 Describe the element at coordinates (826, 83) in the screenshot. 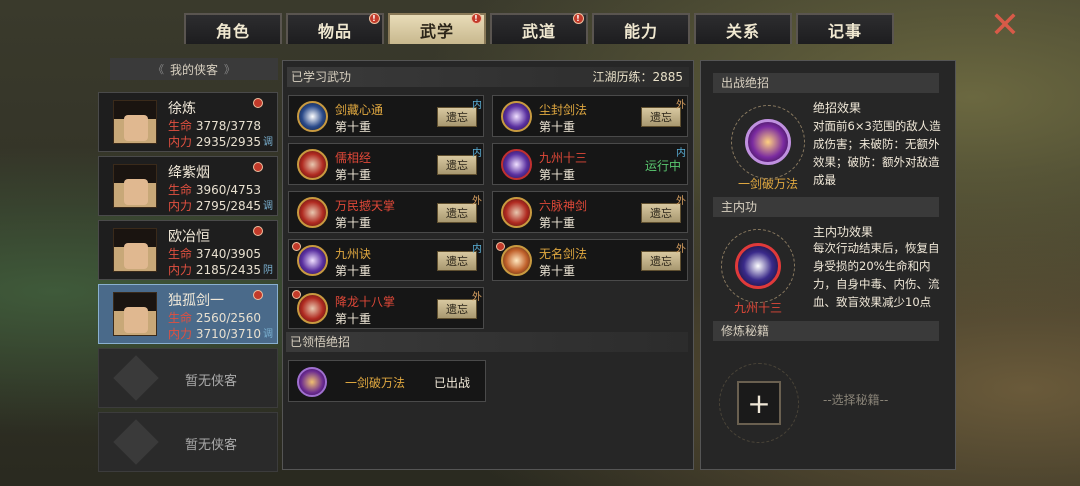

I see `battle-ult-header: 出战绝招` at that location.